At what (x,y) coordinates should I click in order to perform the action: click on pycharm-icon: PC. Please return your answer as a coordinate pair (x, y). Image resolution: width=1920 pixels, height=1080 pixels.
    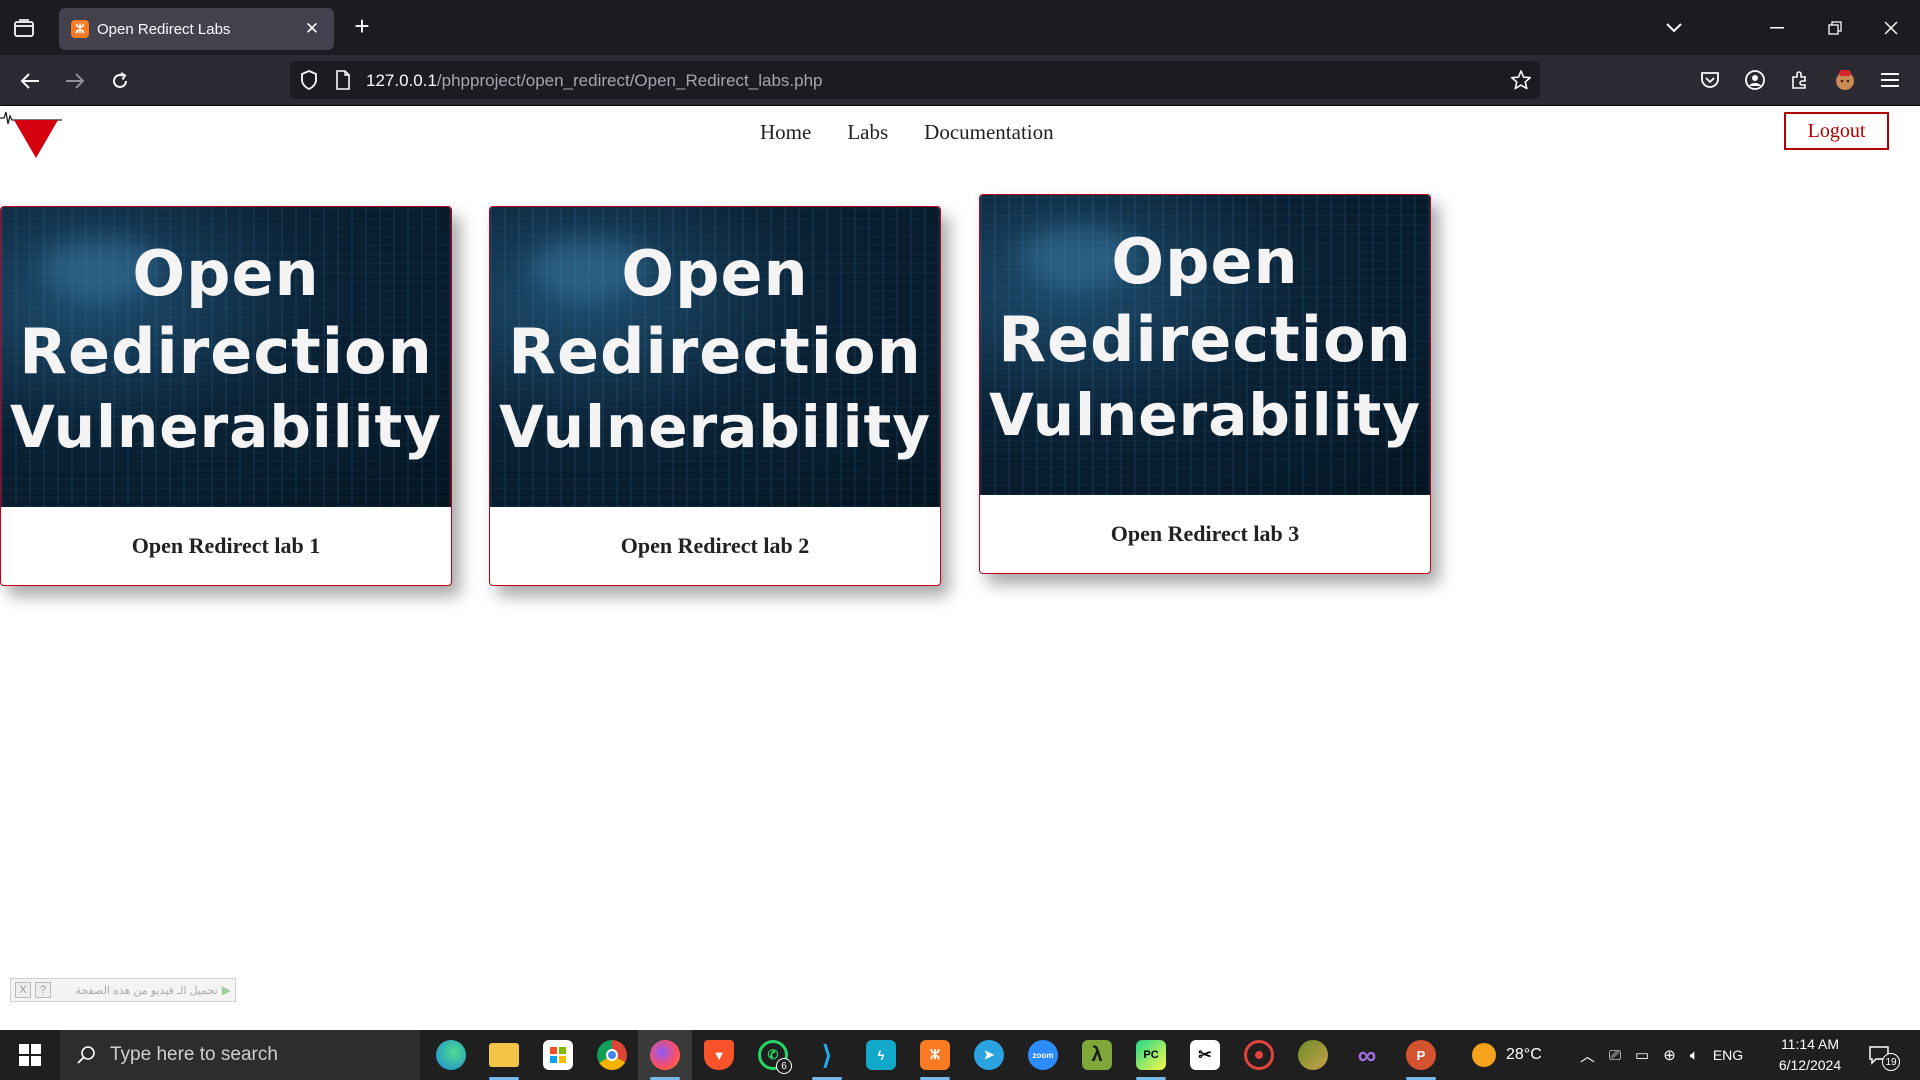
    Looking at the image, I should click on (1151, 1055).